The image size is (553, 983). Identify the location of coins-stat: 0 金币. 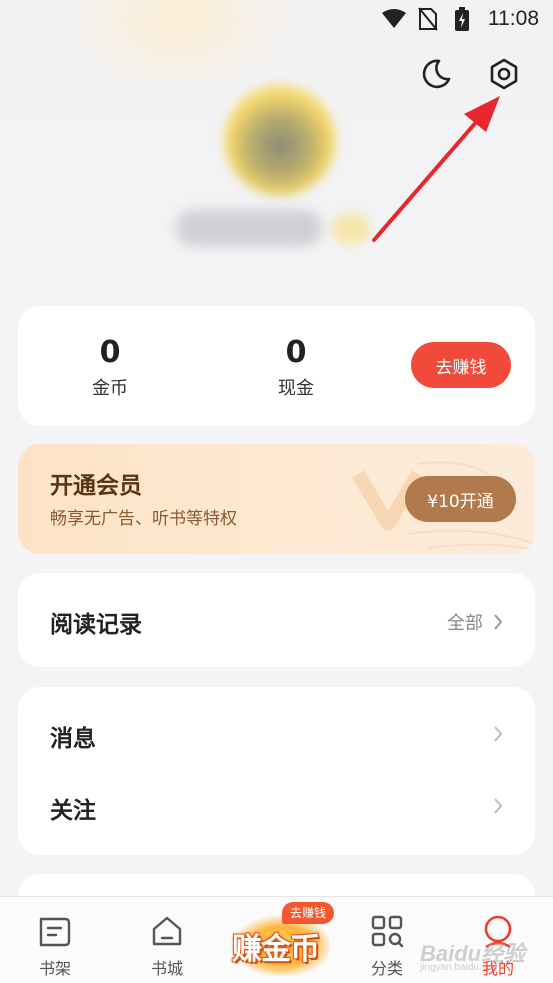
(110, 368).